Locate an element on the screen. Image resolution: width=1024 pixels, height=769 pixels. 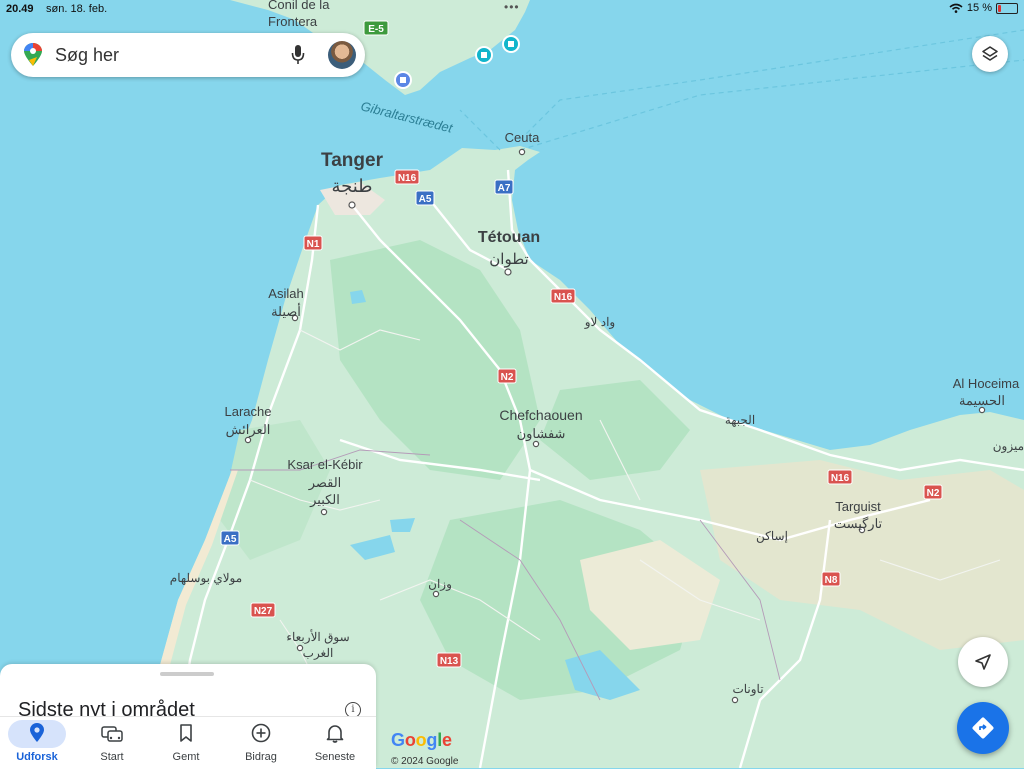
road-shield-label: N8 is located at coordinates (831, 580).